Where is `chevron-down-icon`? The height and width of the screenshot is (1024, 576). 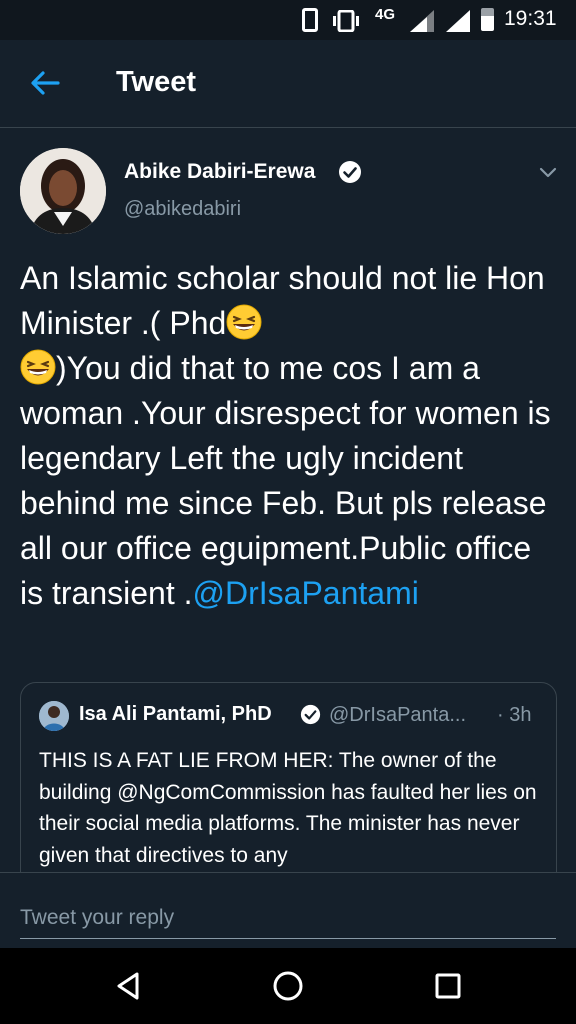
chevron-down-icon is located at coordinates (548, 172).